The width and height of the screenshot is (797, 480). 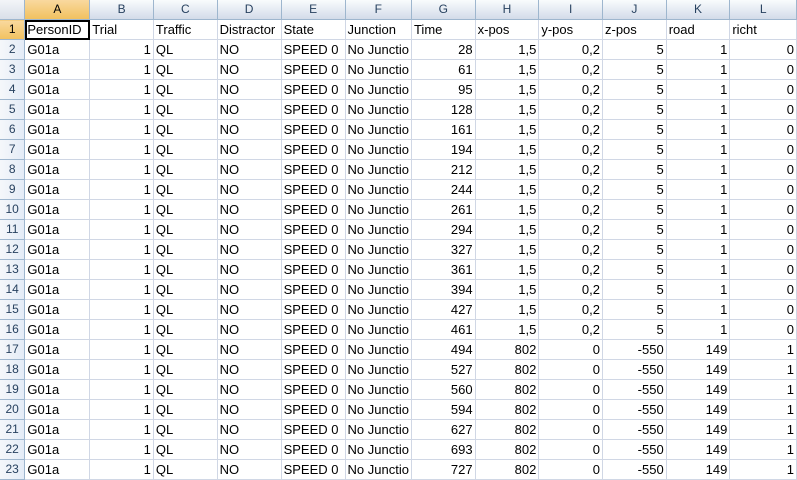 I want to click on cell-g9: 244, so click(x=443, y=189).